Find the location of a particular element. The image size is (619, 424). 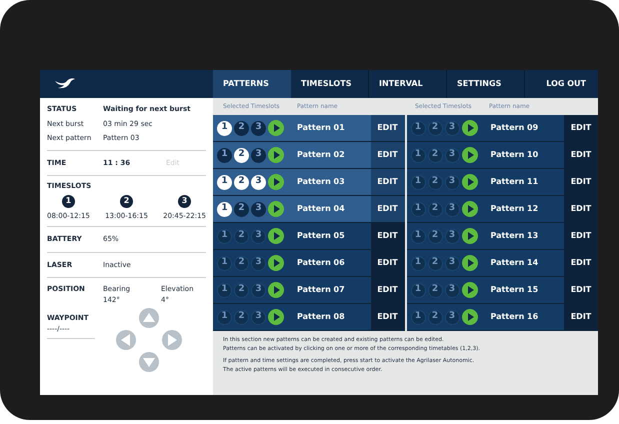

pattern-name: Pattern 13 is located at coordinates (515, 236).